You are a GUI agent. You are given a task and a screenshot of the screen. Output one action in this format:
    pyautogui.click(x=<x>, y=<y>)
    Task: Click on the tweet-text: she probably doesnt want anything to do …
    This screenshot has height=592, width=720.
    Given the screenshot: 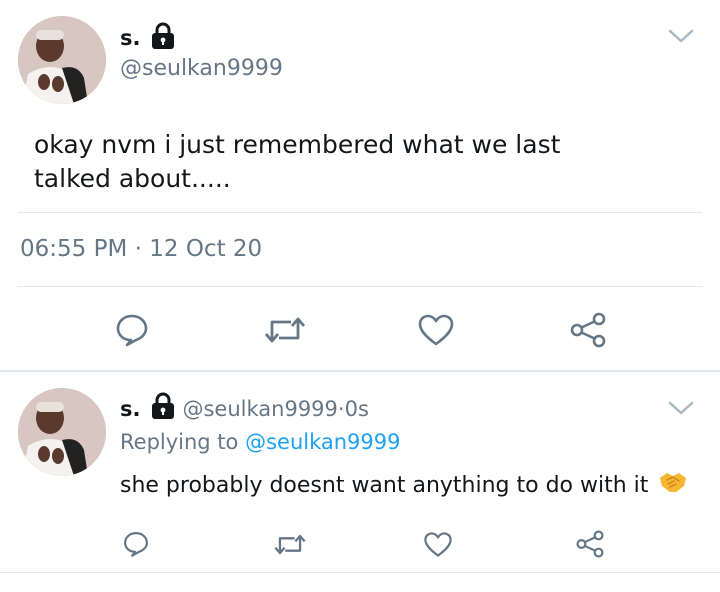 What is the action you would take?
    pyautogui.click(x=384, y=485)
    